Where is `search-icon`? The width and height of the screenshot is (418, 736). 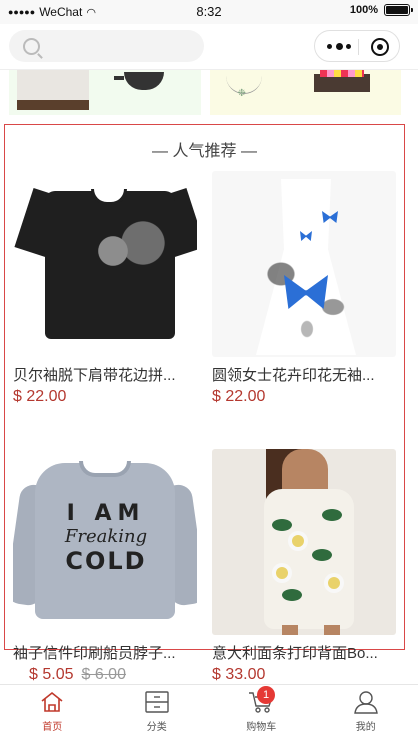
search-icon is located at coordinates (31, 46).